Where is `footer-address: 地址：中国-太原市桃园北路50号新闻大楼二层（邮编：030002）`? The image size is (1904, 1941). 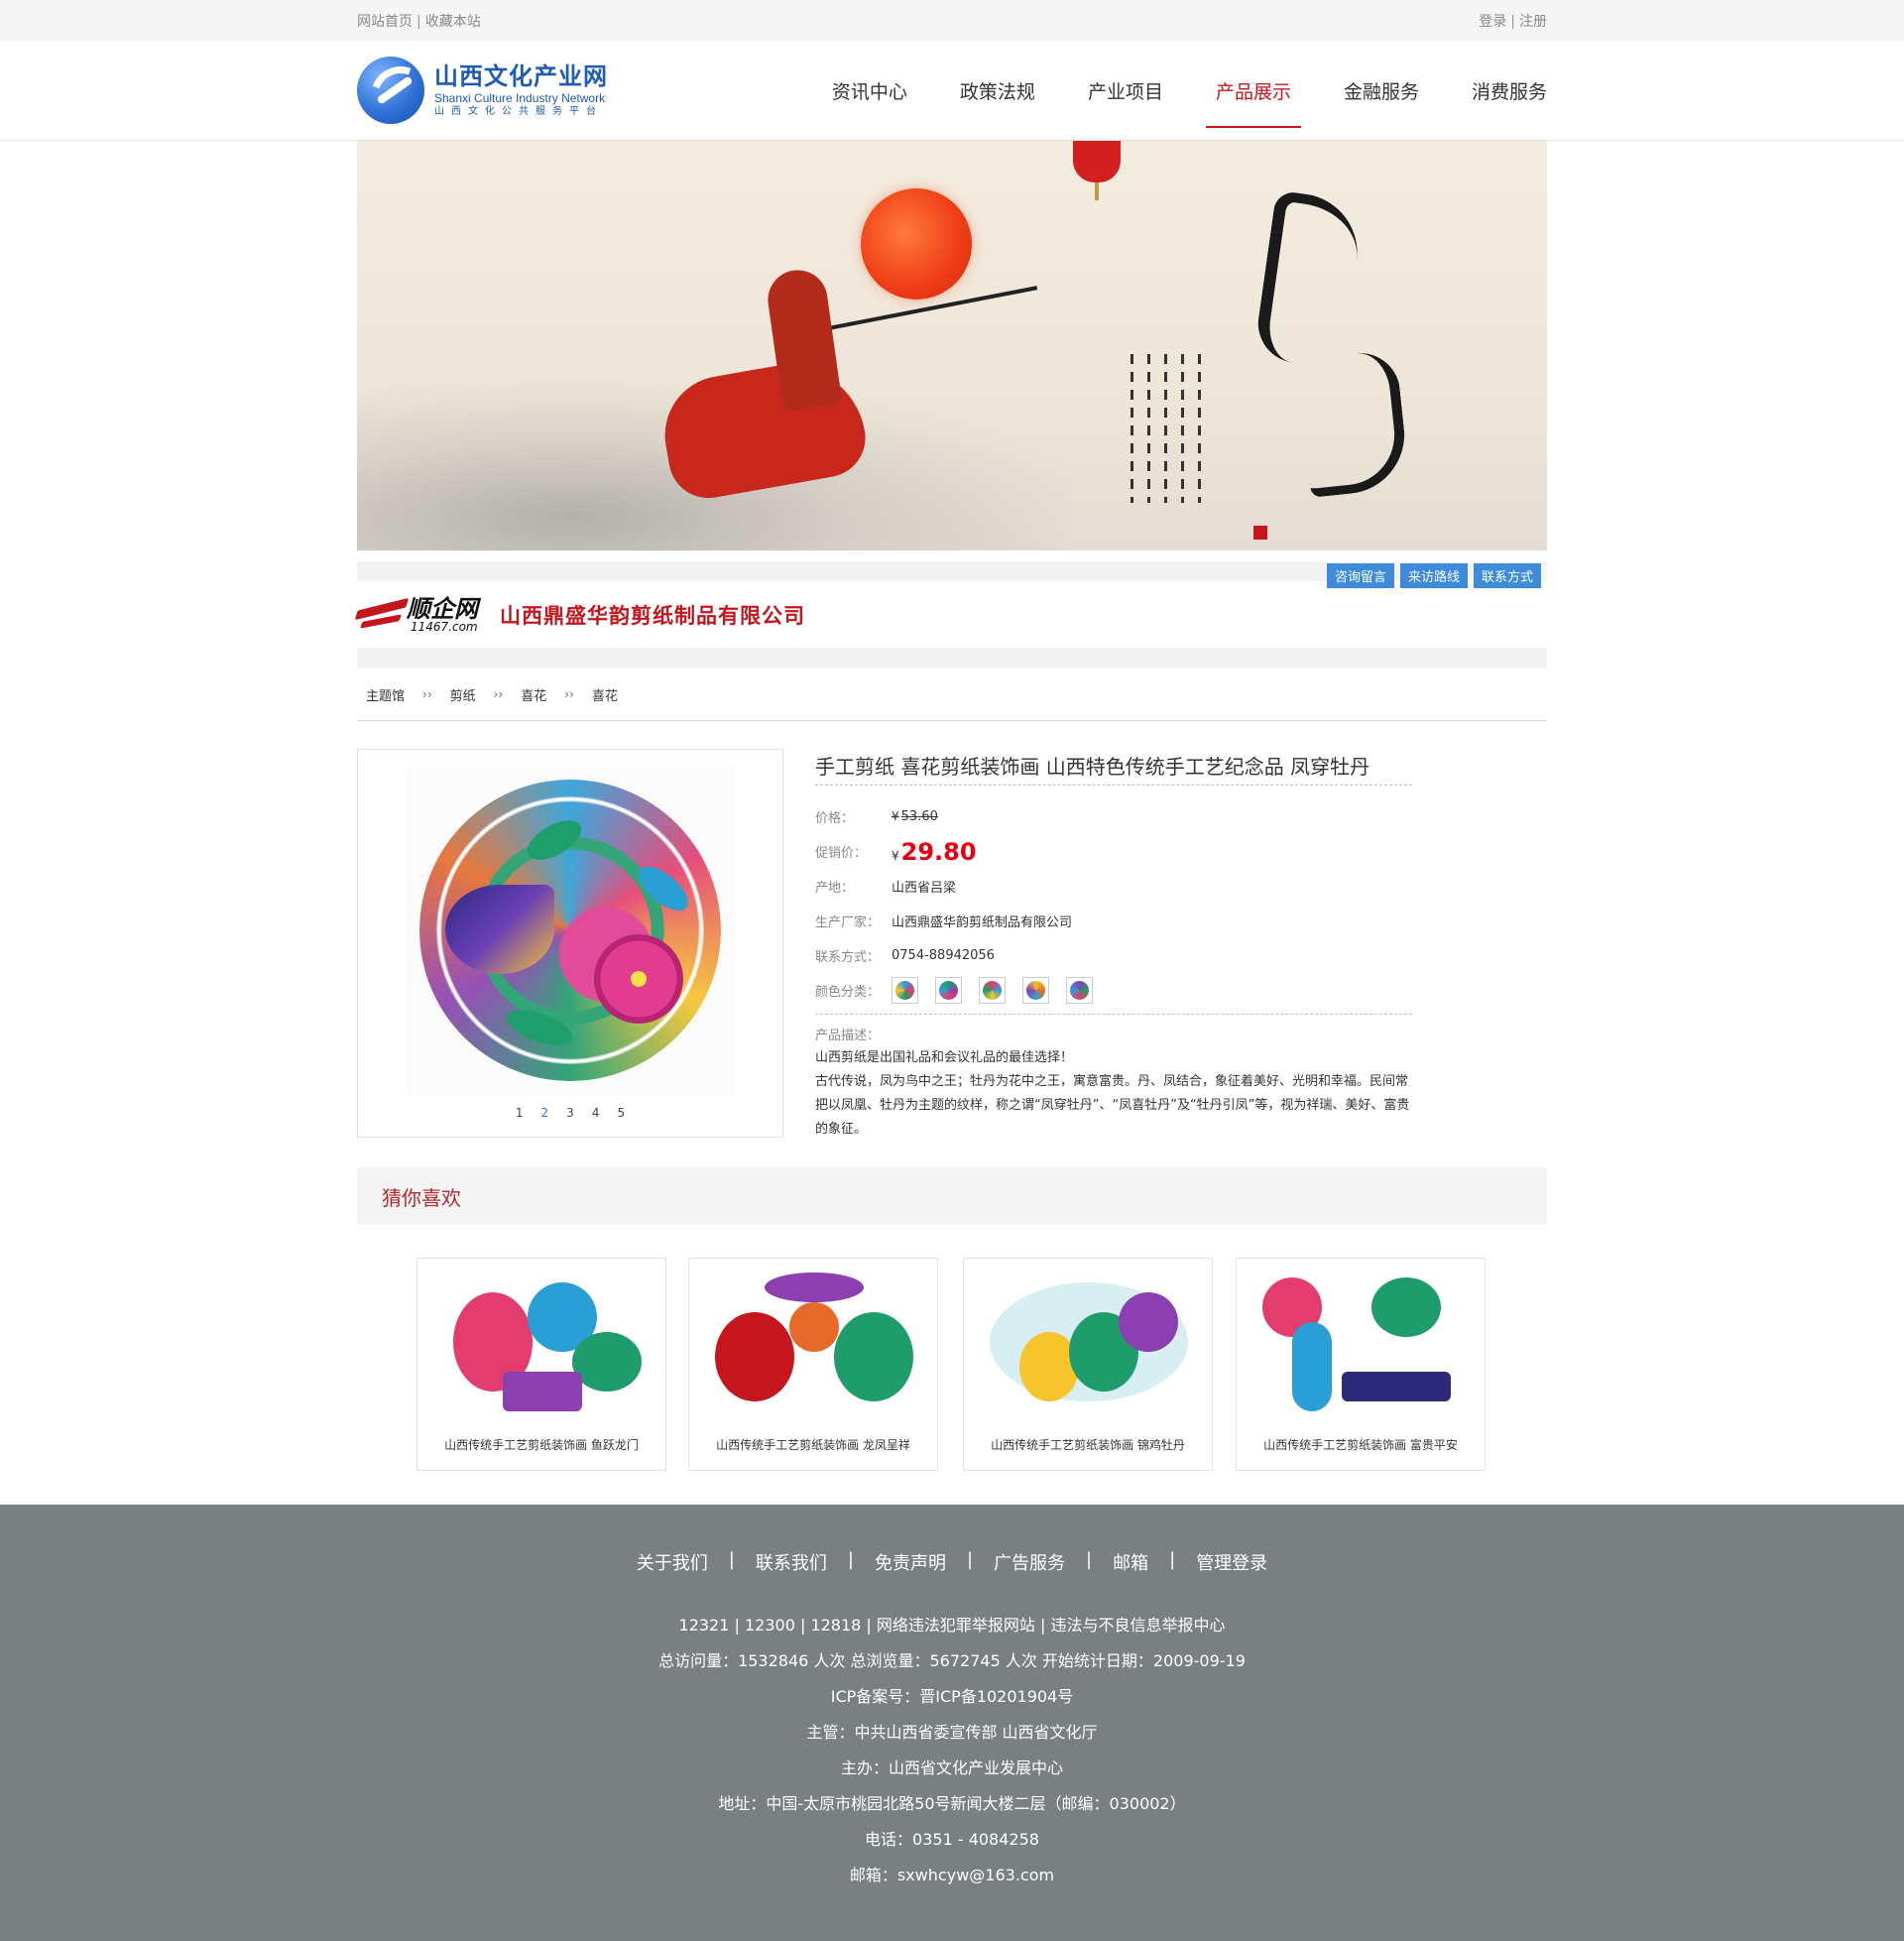 footer-address: 地址：中国-太原市桃园北路50号新闻大楼二层（邮编：030002） is located at coordinates (952, 1803).